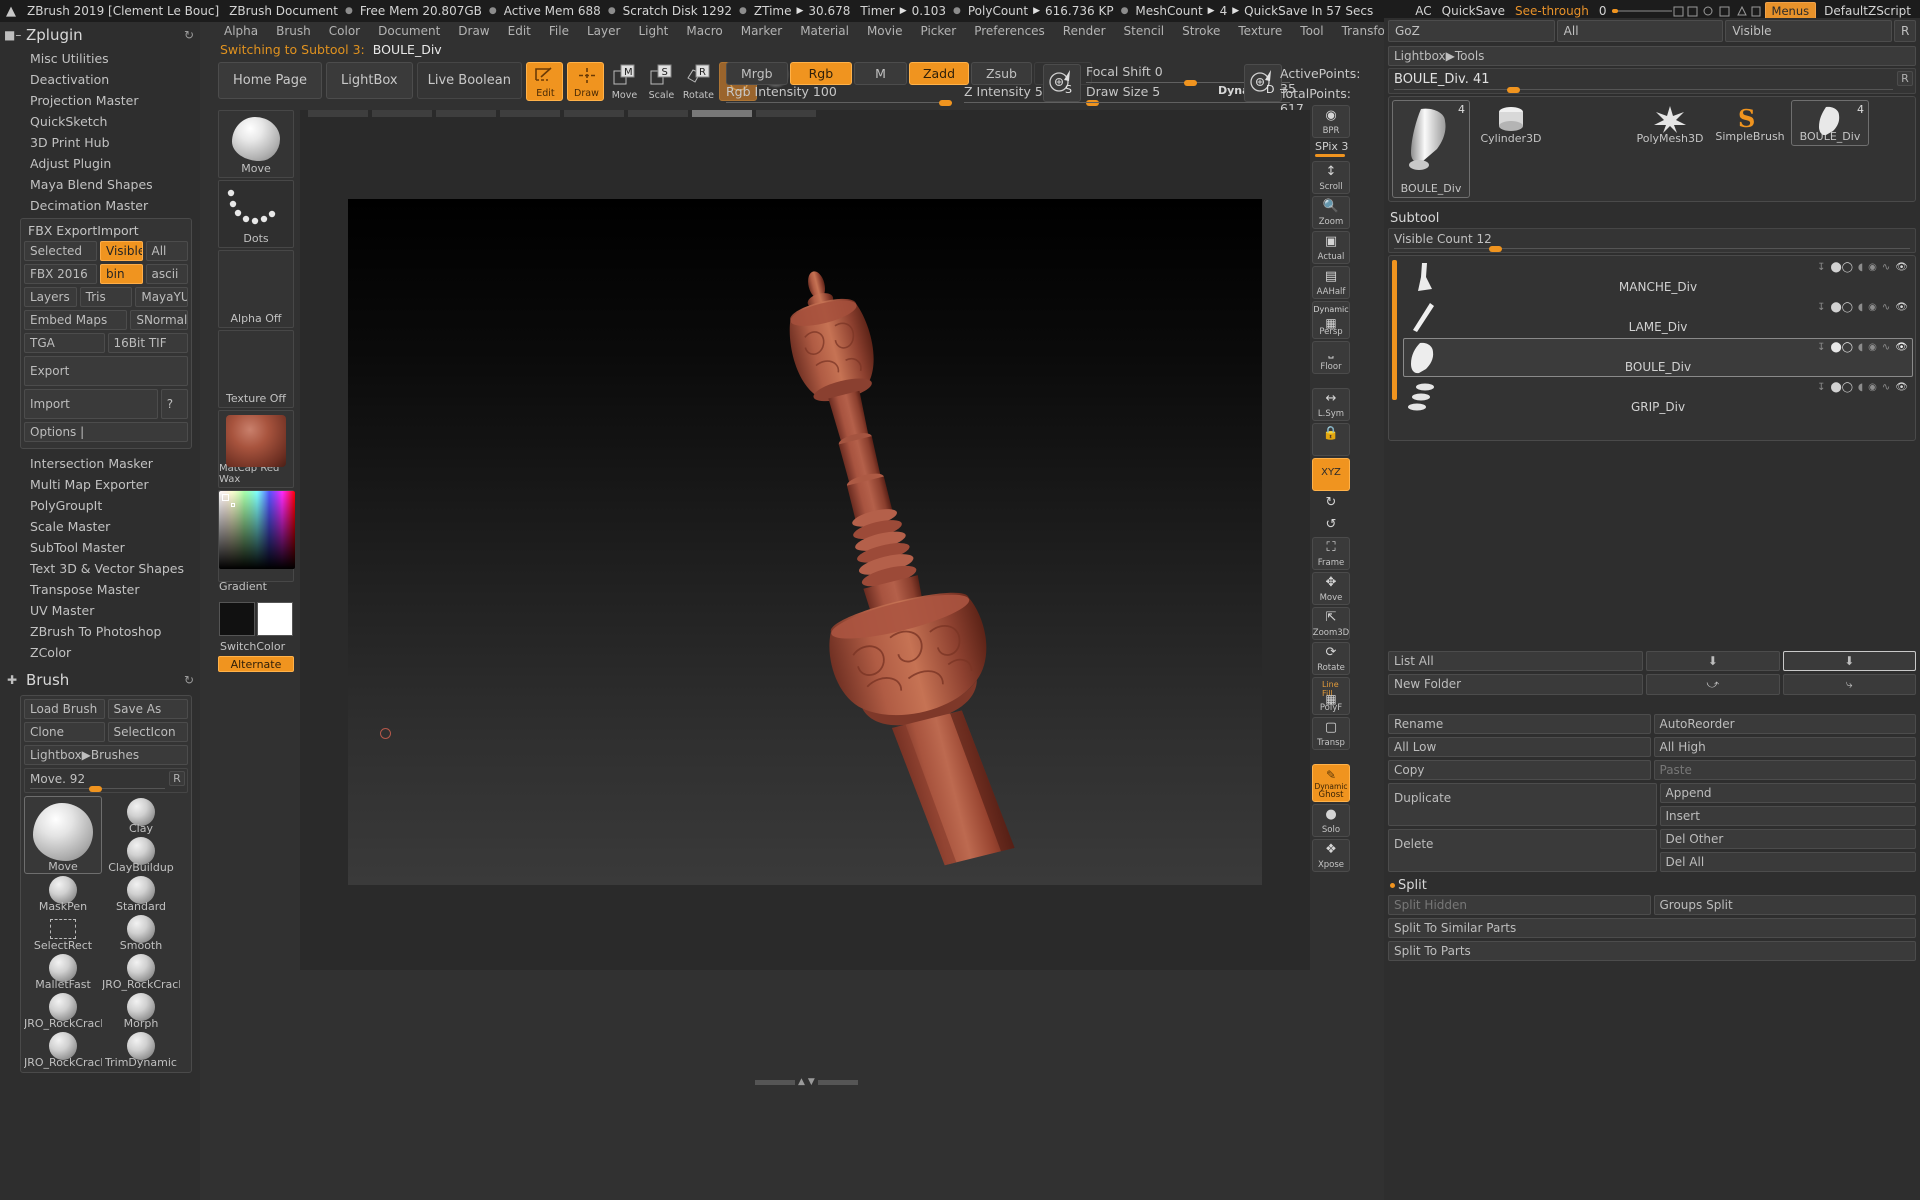 The height and width of the screenshot is (1200, 1920). I want to click on collapse-down-icon: ▼, so click(811, 1082).